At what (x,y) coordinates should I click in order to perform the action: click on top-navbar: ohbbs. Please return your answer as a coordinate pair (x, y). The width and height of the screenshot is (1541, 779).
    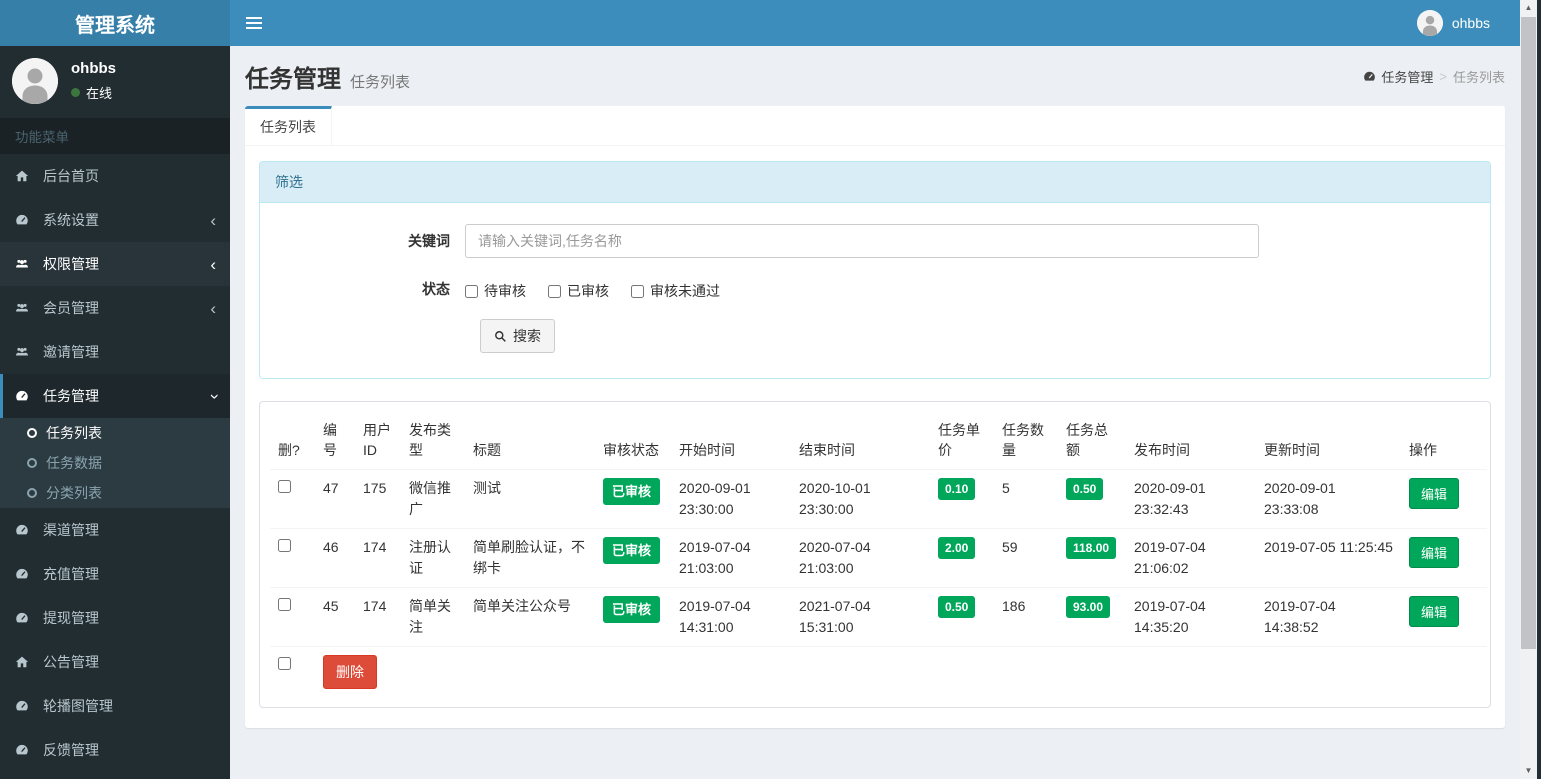
    Looking at the image, I should click on (875, 23).